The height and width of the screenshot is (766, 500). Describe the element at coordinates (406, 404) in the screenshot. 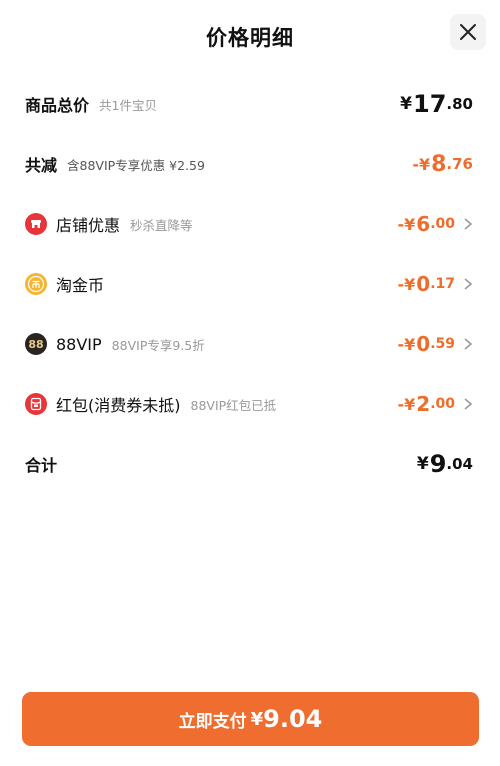

I see `red-packet-prefix: -¥` at that location.